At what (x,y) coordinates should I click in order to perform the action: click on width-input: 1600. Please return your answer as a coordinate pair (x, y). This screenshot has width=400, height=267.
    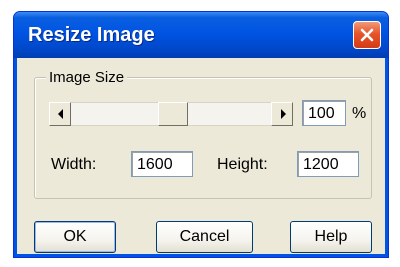
    Looking at the image, I should click on (162, 164).